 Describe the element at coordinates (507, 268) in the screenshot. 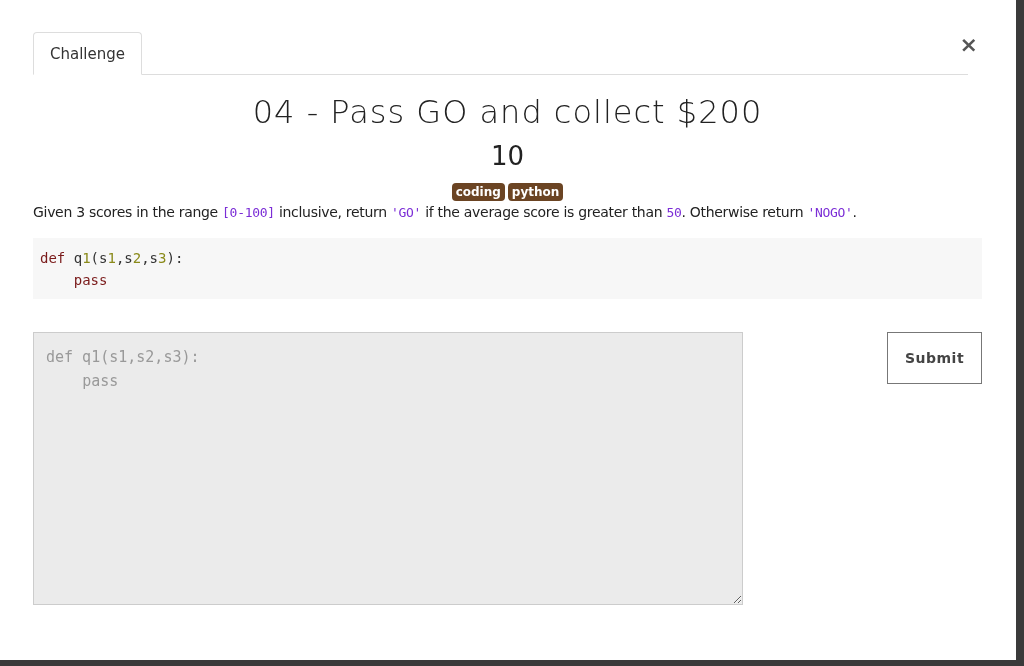

I see `code-block: def q 1(s 1,s2,s3): pass` at that location.